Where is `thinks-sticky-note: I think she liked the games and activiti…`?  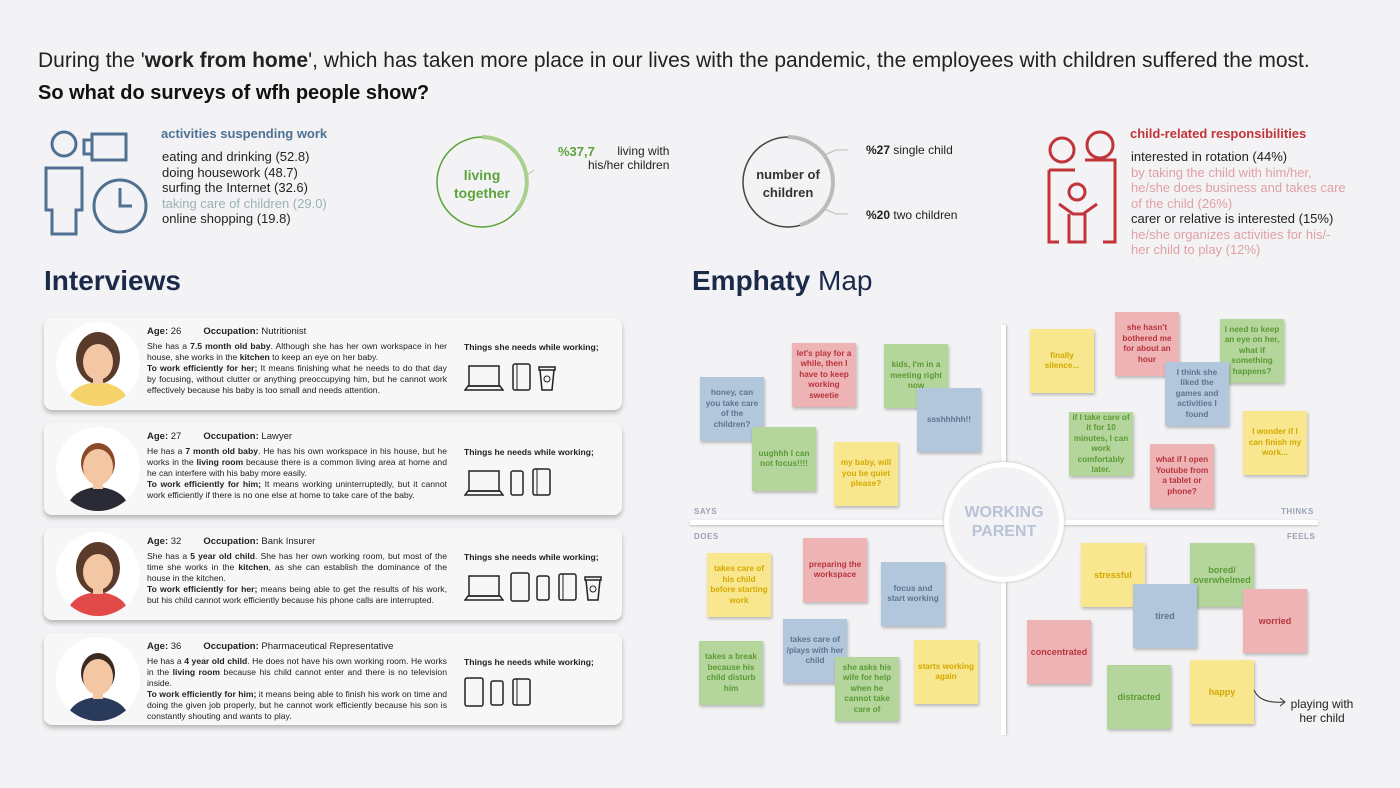 thinks-sticky-note: I think she liked the games and activiti… is located at coordinates (1197, 394).